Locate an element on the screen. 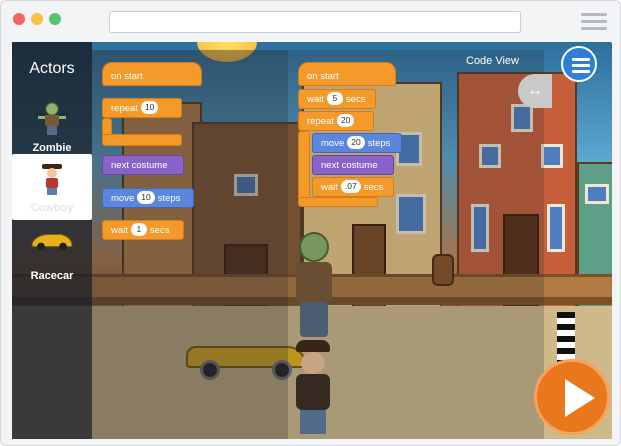 This screenshot has width=621, height=446. actor-racecar: Racecar is located at coordinates (52, 255).